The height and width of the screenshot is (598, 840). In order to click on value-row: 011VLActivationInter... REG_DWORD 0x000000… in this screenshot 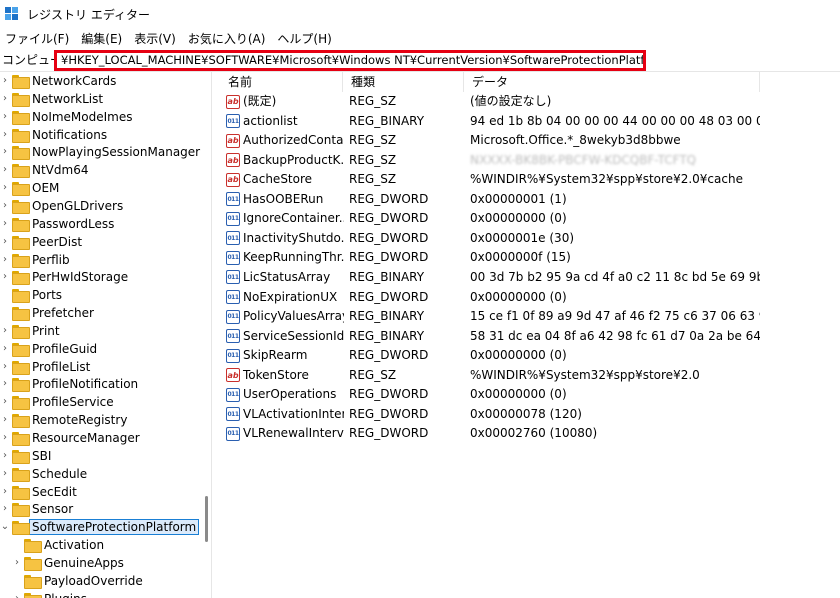, I will do `click(530, 415)`.